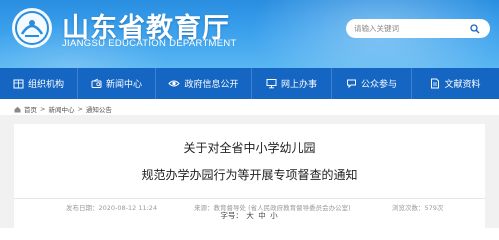 The image size is (499, 240). I want to click on nav-item-documents: 文献资料, so click(455, 83).